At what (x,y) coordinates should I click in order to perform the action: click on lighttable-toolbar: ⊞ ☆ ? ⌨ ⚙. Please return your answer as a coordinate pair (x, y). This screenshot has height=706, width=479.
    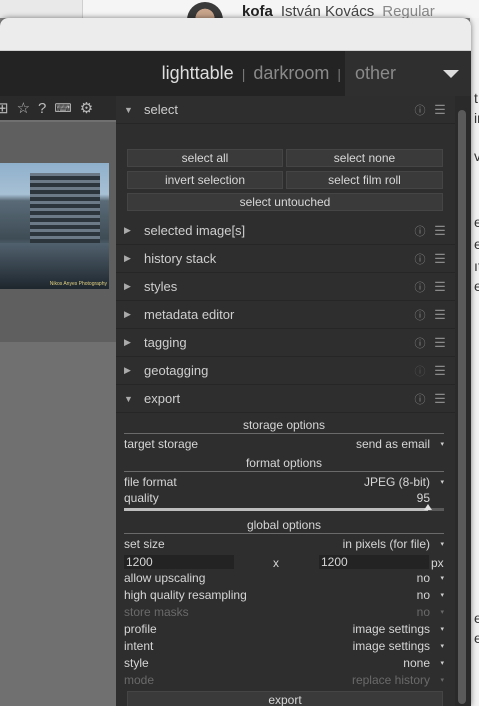
    Looking at the image, I should click on (58, 108).